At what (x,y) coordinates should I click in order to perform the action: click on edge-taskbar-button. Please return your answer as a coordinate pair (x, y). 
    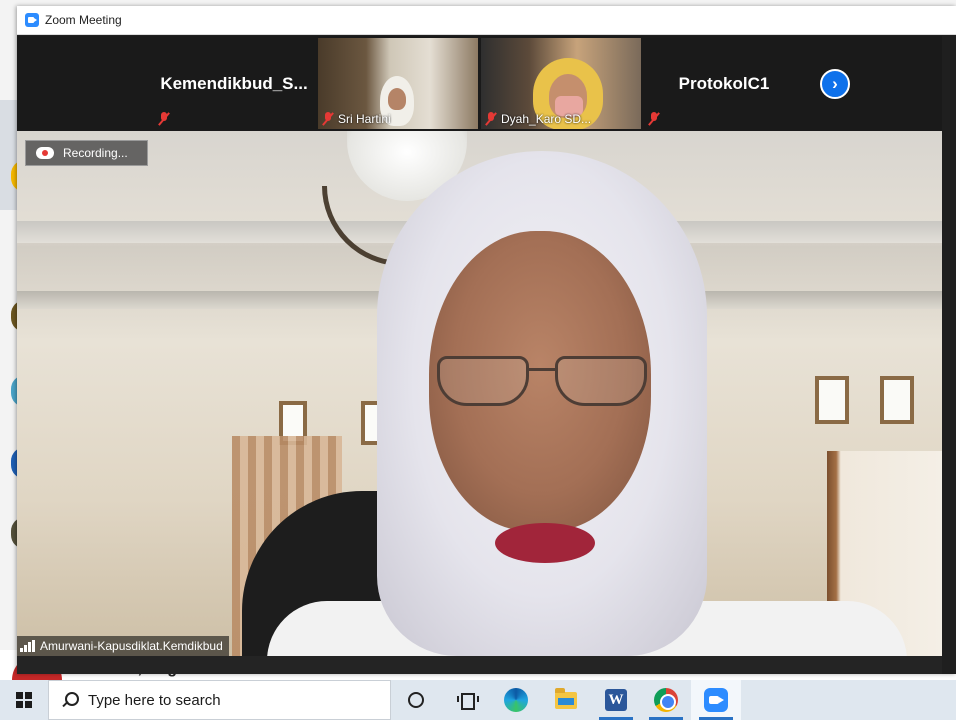
    Looking at the image, I should click on (516, 700).